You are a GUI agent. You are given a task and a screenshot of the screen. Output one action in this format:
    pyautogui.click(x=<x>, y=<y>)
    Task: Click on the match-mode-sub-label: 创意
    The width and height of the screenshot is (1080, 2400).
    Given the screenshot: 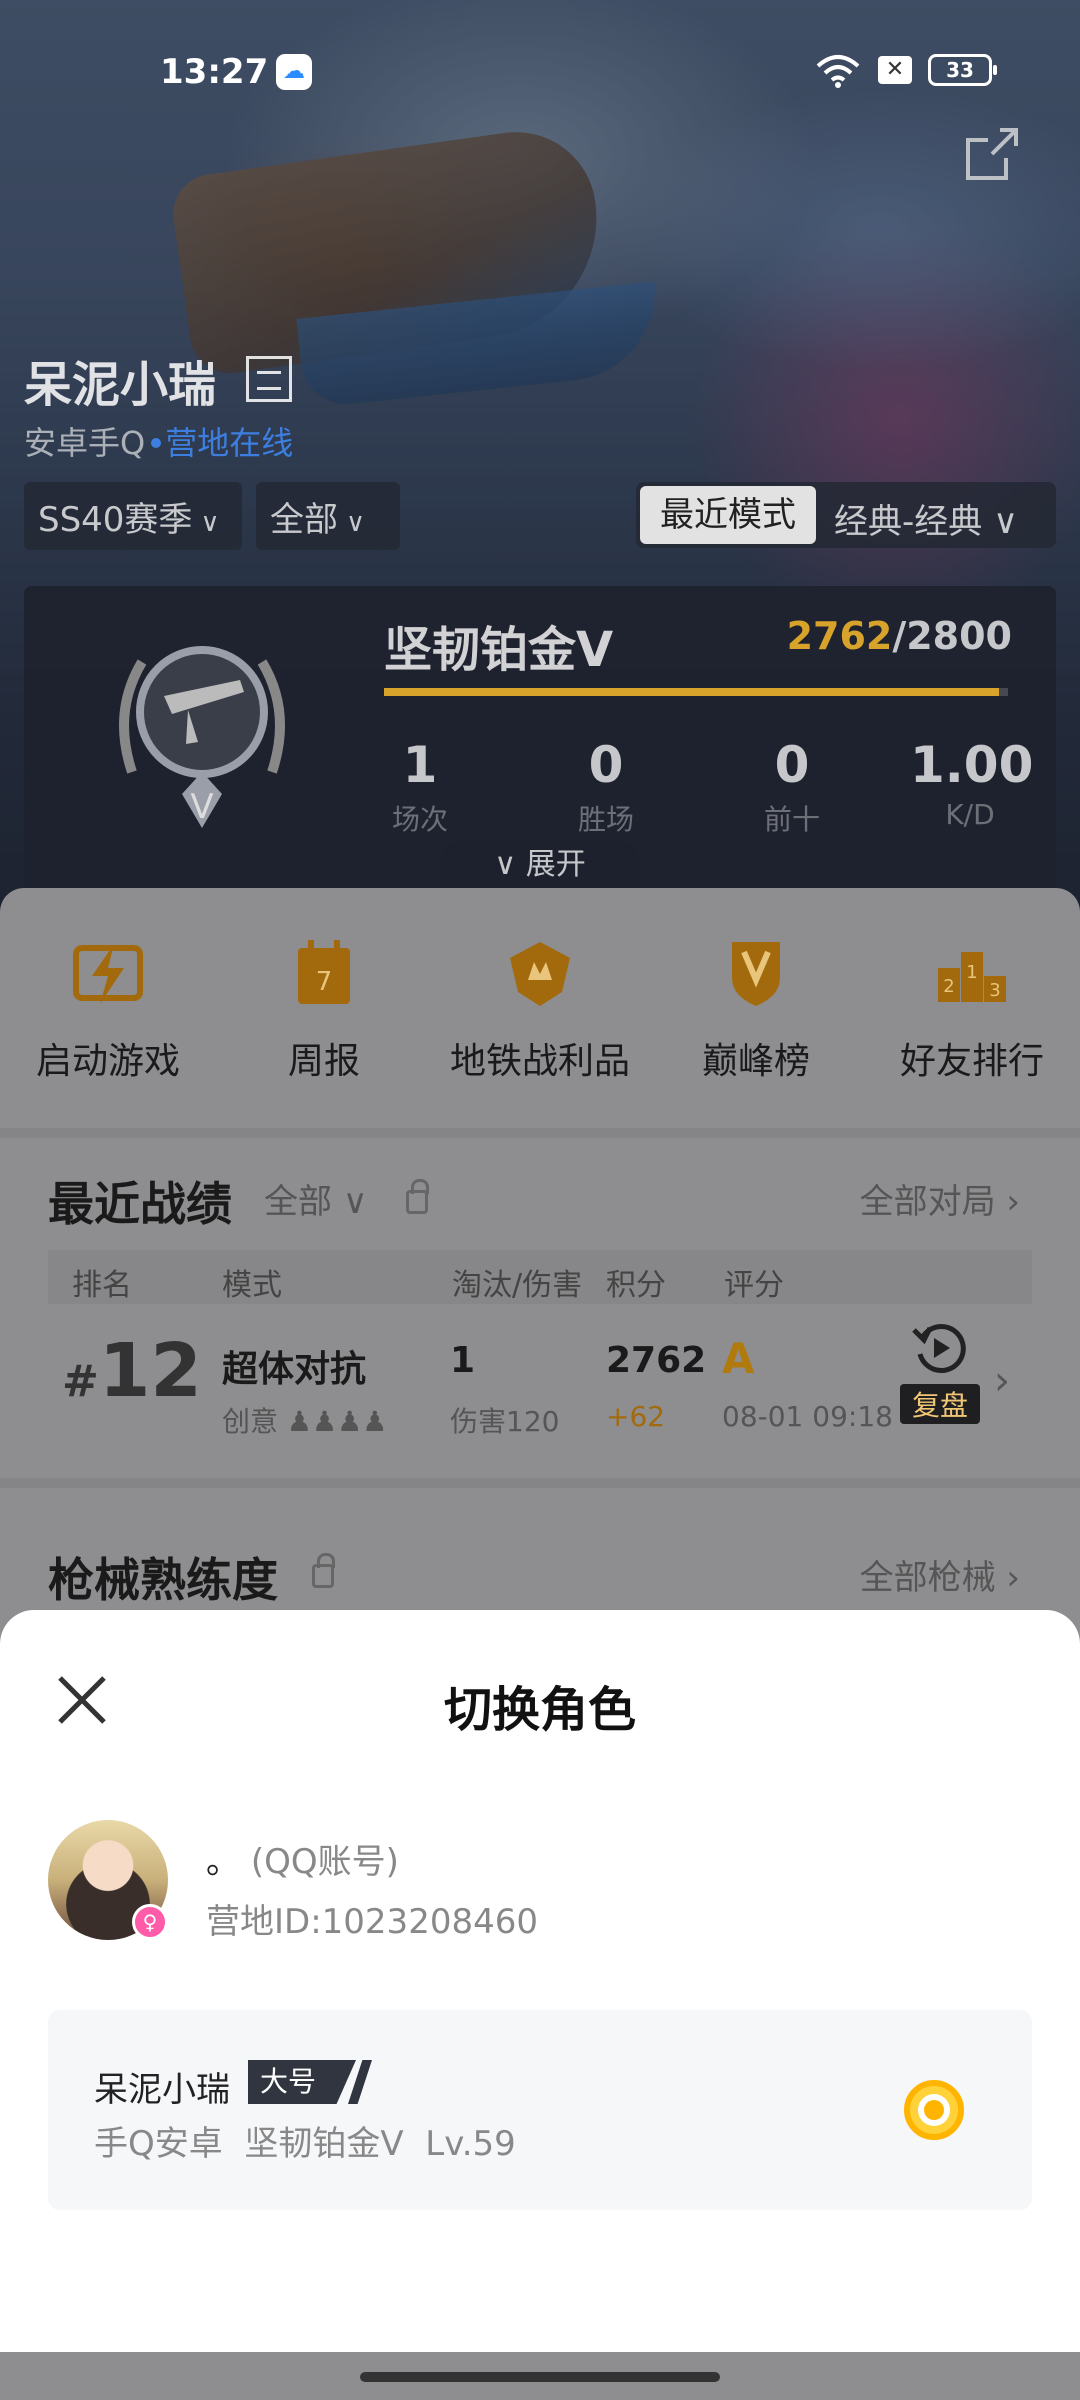 What is the action you would take?
    pyautogui.click(x=250, y=1421)
    